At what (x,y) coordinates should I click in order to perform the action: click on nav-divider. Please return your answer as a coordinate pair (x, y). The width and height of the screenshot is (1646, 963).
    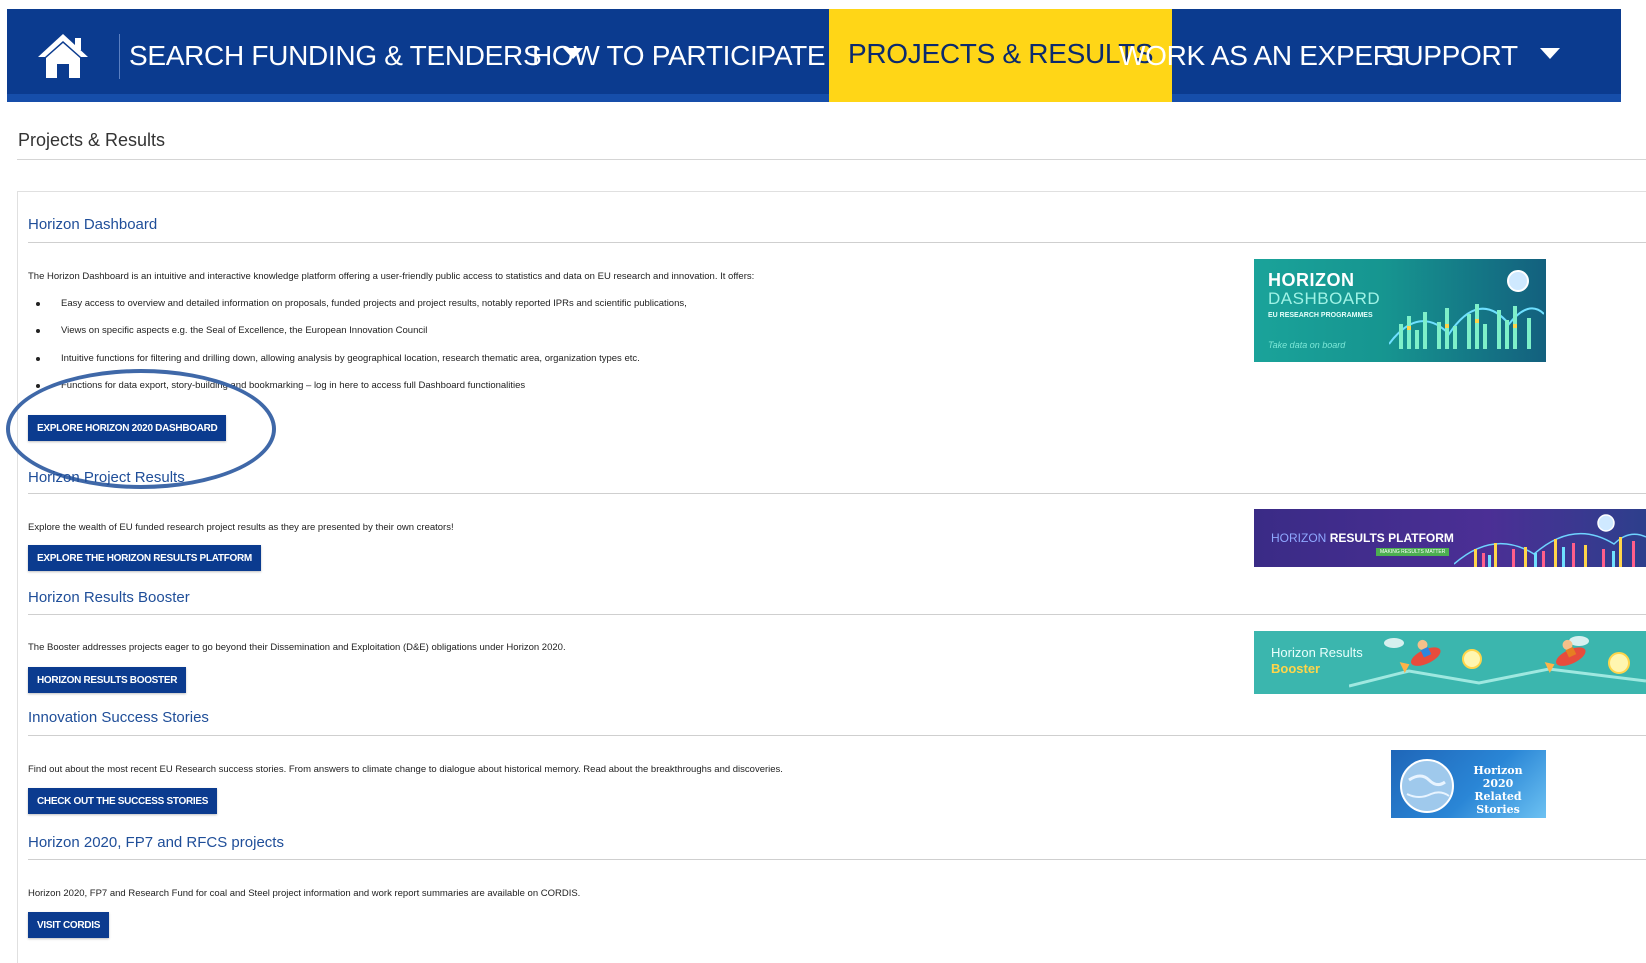
    Looking at the image, I should click on (119, 56).